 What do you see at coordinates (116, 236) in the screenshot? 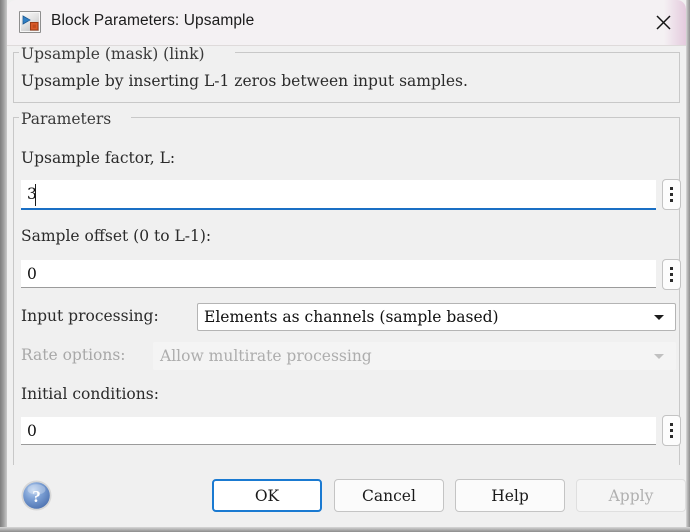
I see `sample-offset-label: Sample offset (0 to L-1):` at bounding box center [116, 236].